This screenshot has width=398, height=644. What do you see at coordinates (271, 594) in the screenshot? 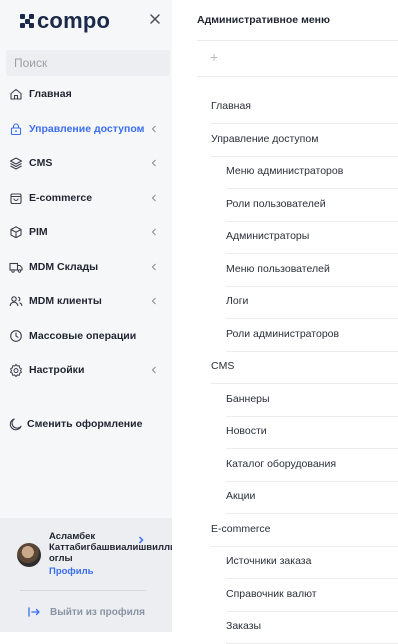
I see `admin-menu-item: Справочник валют` at bounding box center [271, 594].